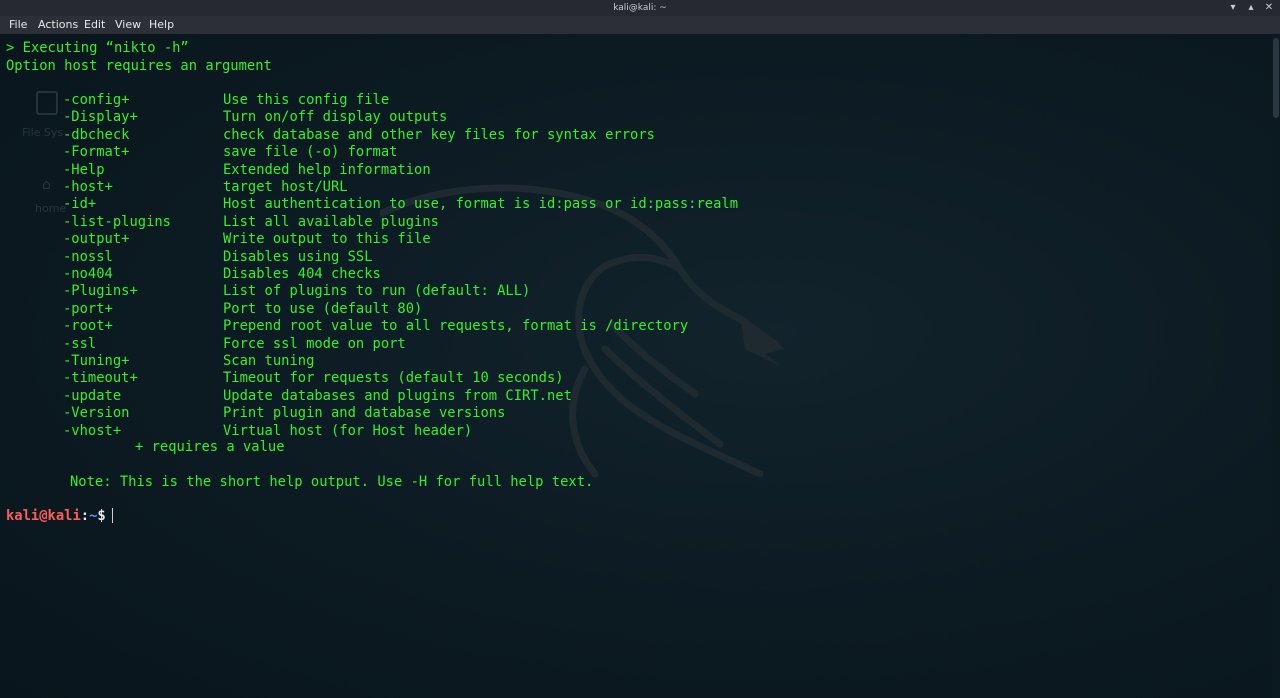  Describe the element at coordinates (335, 117) in the screenshot. I see `option-description: Turn on/off display outputs` at that location.